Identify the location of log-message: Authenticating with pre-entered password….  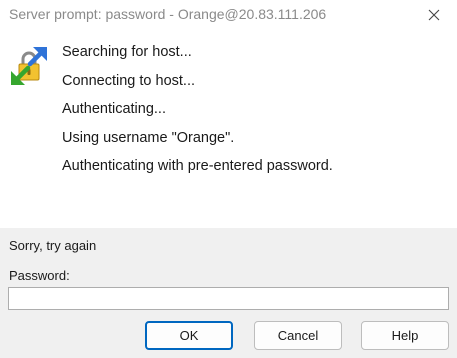
(197, 166).